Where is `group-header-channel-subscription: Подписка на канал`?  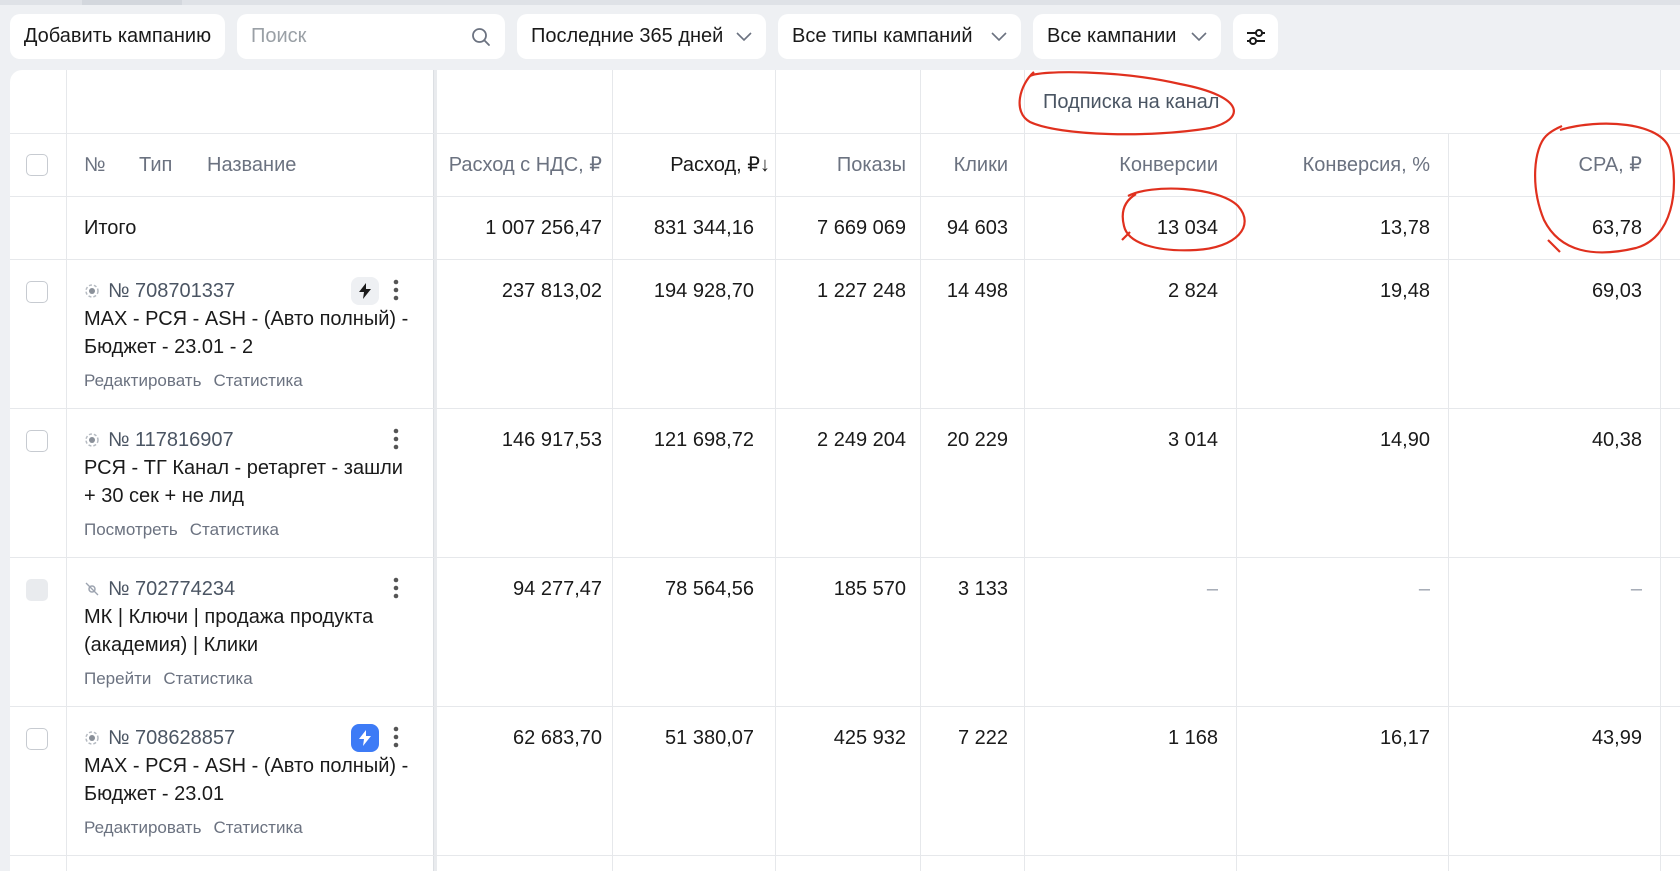
group-header-channel-subscription: Подписка на канал is located at coordinates (1131, 102).